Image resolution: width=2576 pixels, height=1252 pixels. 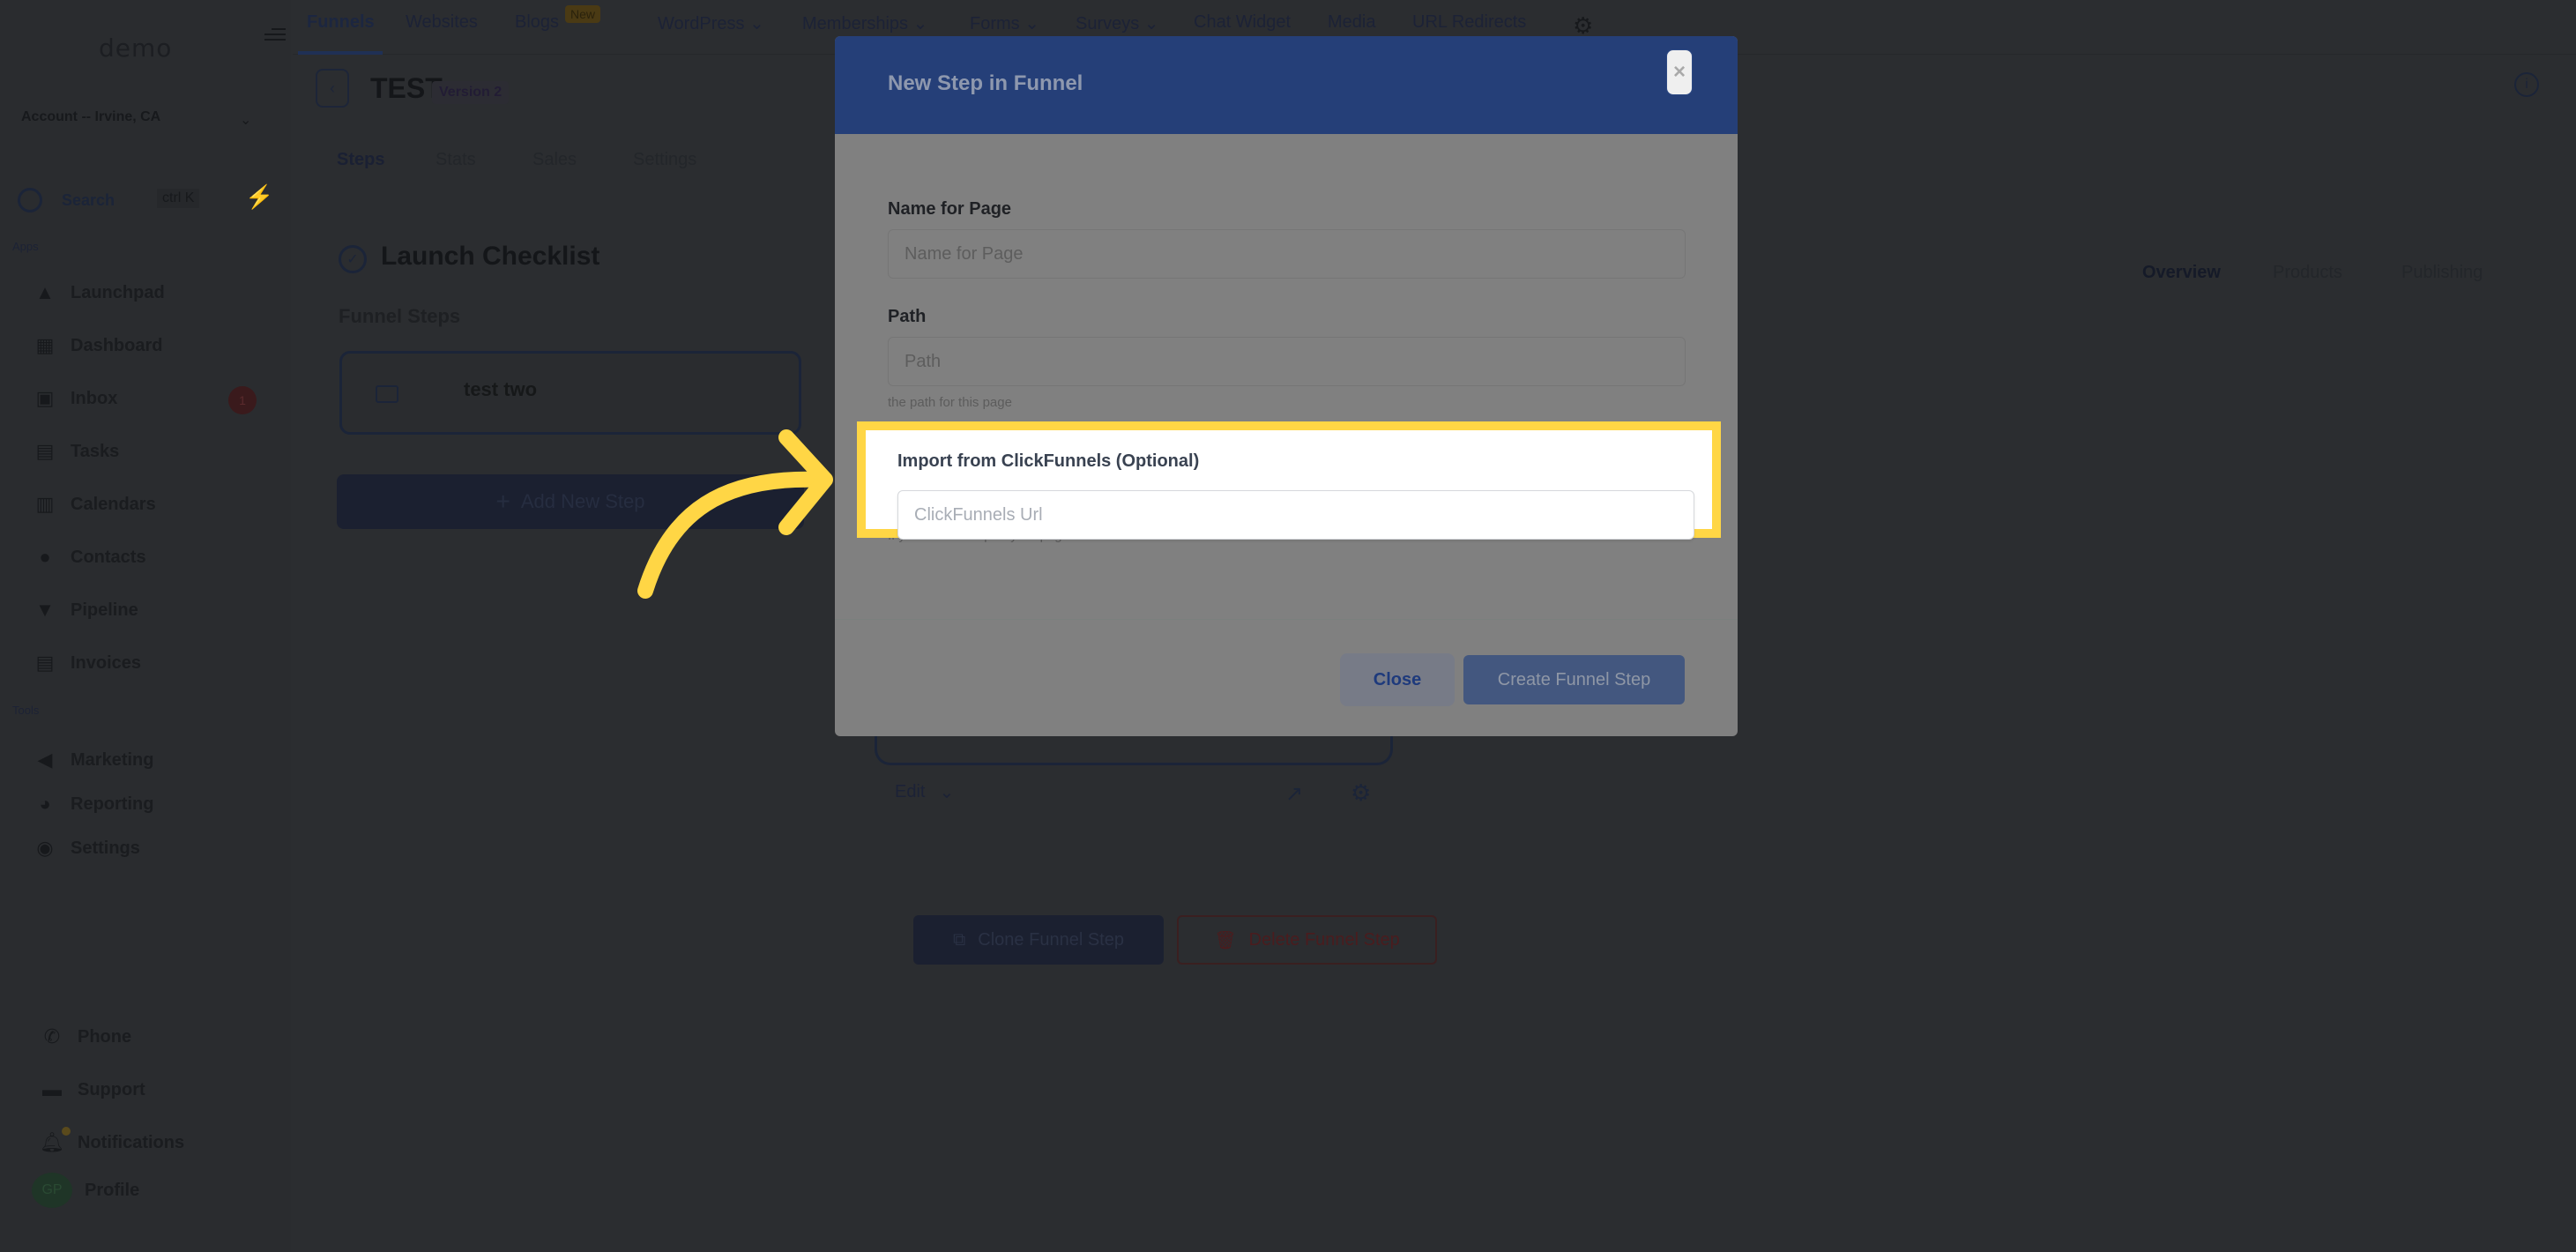 What do you see at coordinates (341, 22) in the screenshot?
I see `tab-funnels: Funnels` at bounding box center [341, 22].